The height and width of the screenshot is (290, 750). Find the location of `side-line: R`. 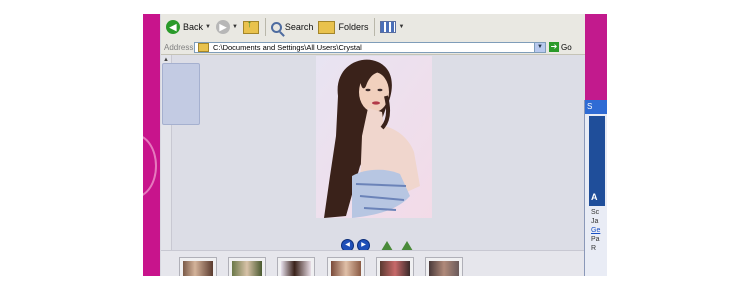

side-line: R is located at coordinates (594, 248).